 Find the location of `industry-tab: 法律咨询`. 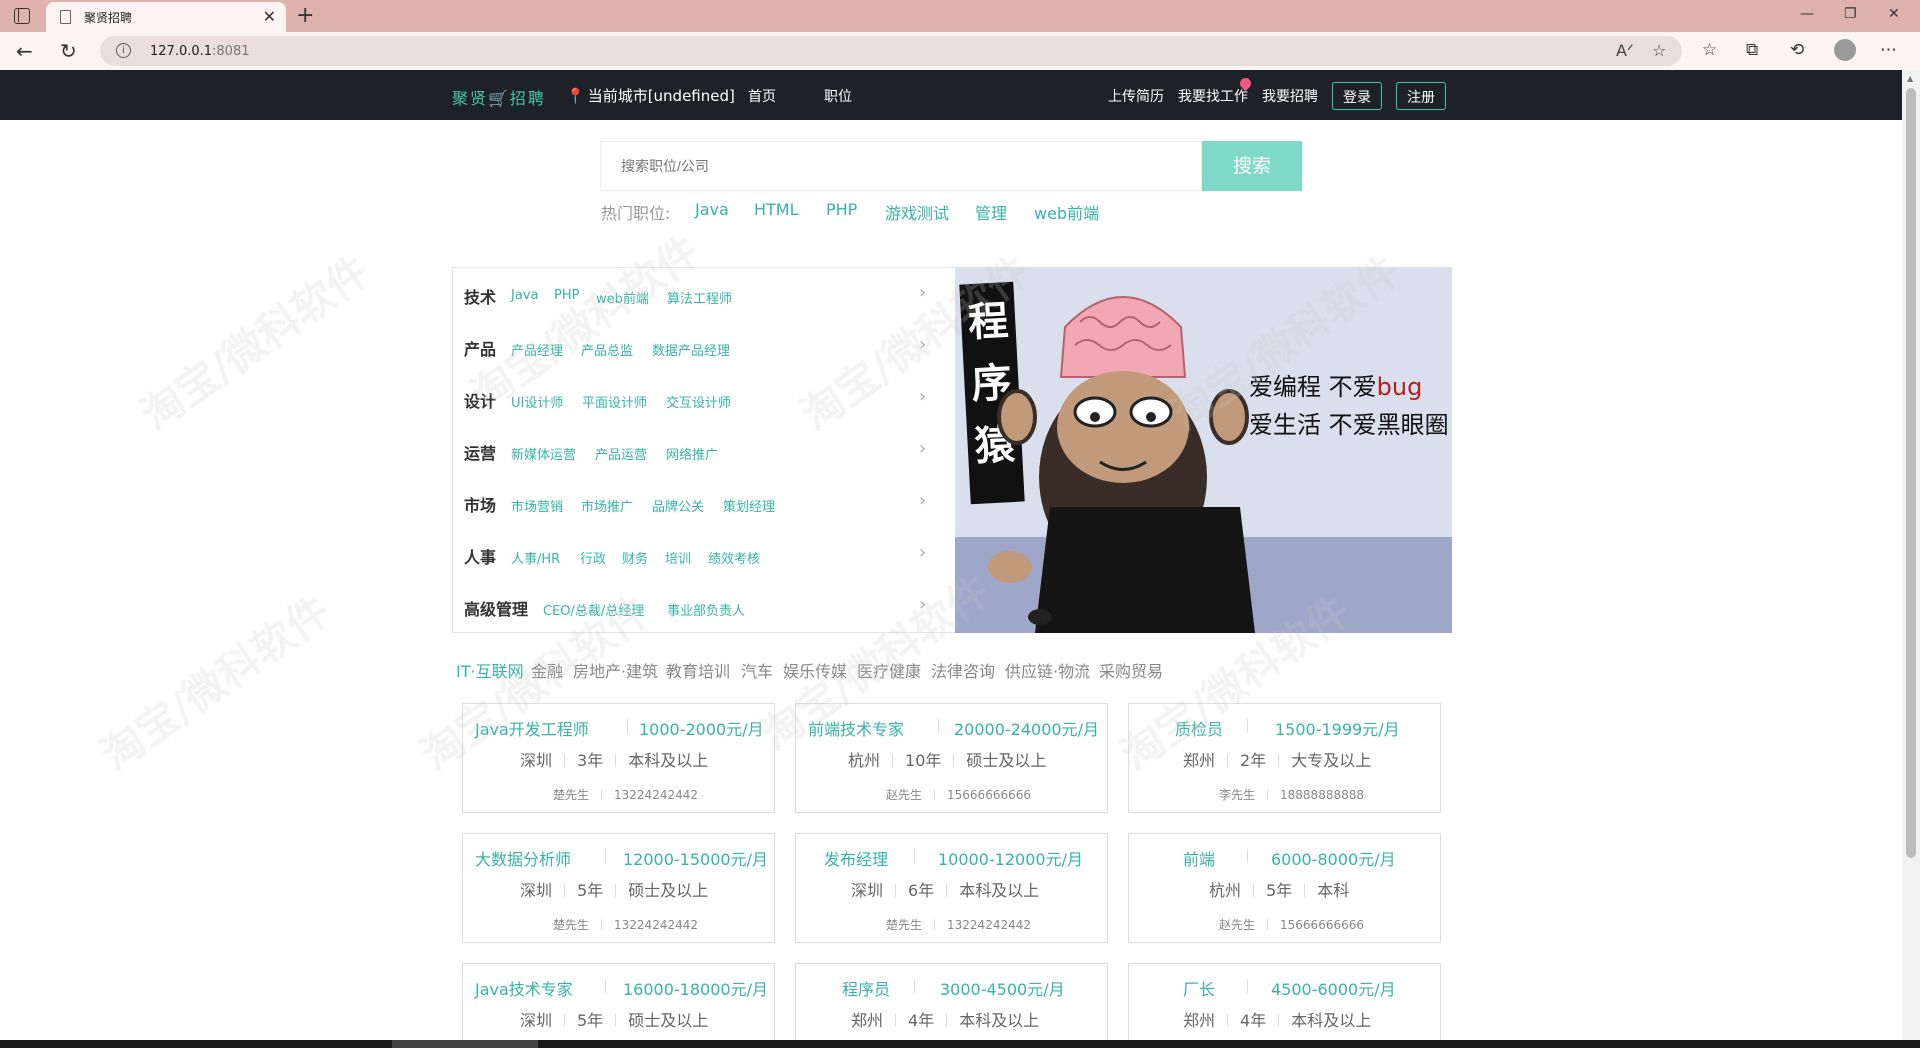

industry-tab: 法律咨询 is located at coordinates (963, 670).